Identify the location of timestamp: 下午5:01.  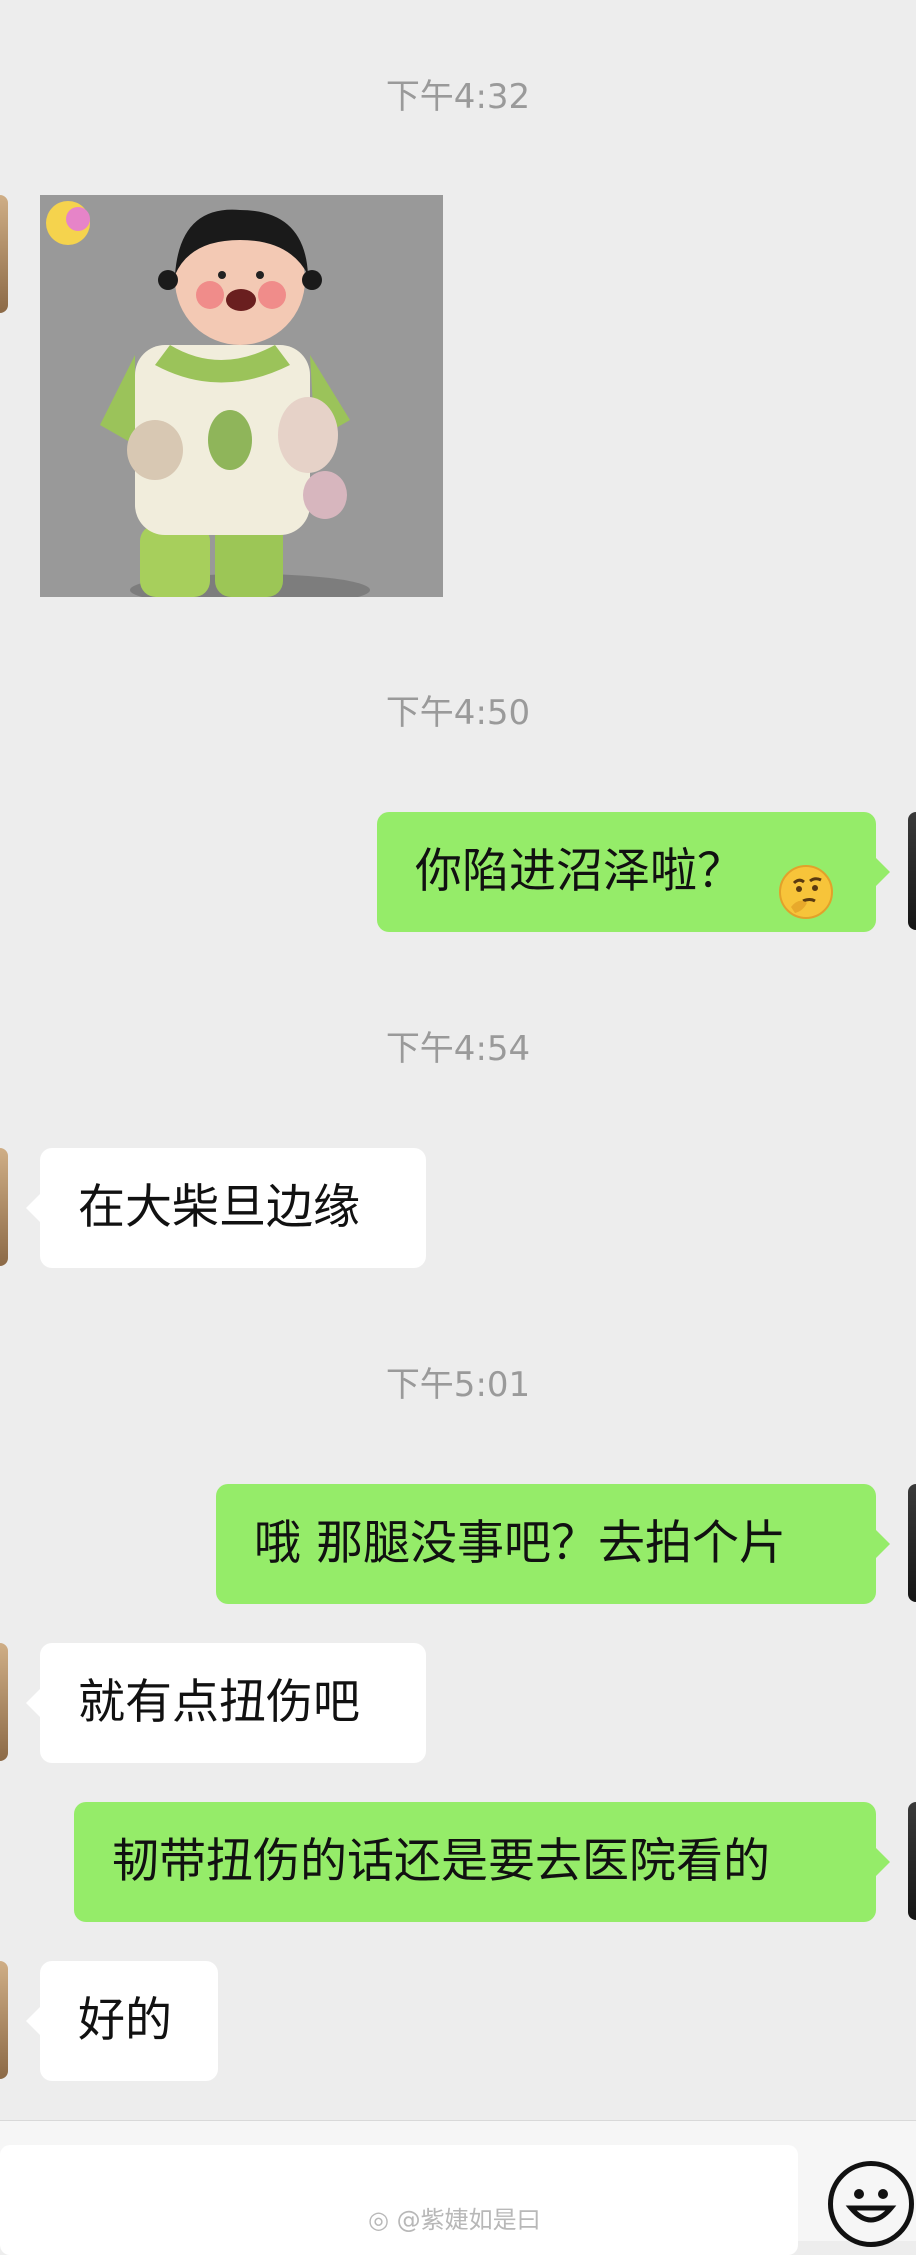
(458, 1385).